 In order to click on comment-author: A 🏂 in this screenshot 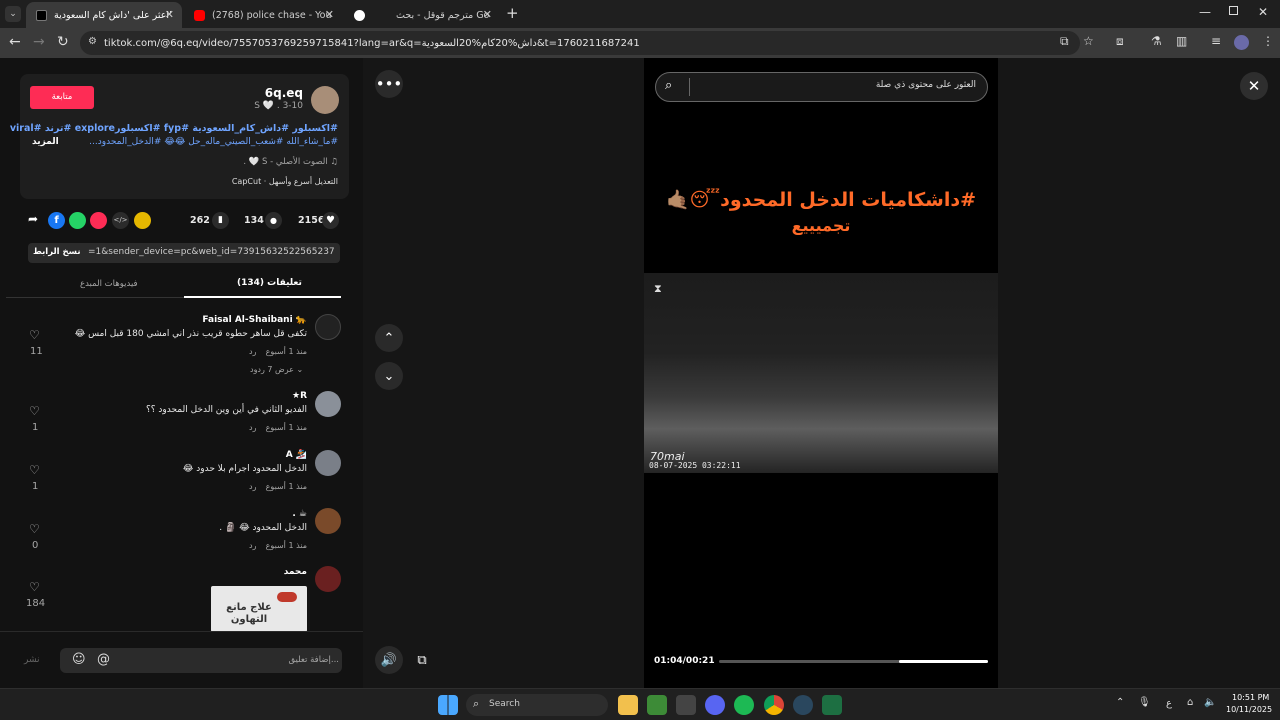, I will do `click(296, 455)`.